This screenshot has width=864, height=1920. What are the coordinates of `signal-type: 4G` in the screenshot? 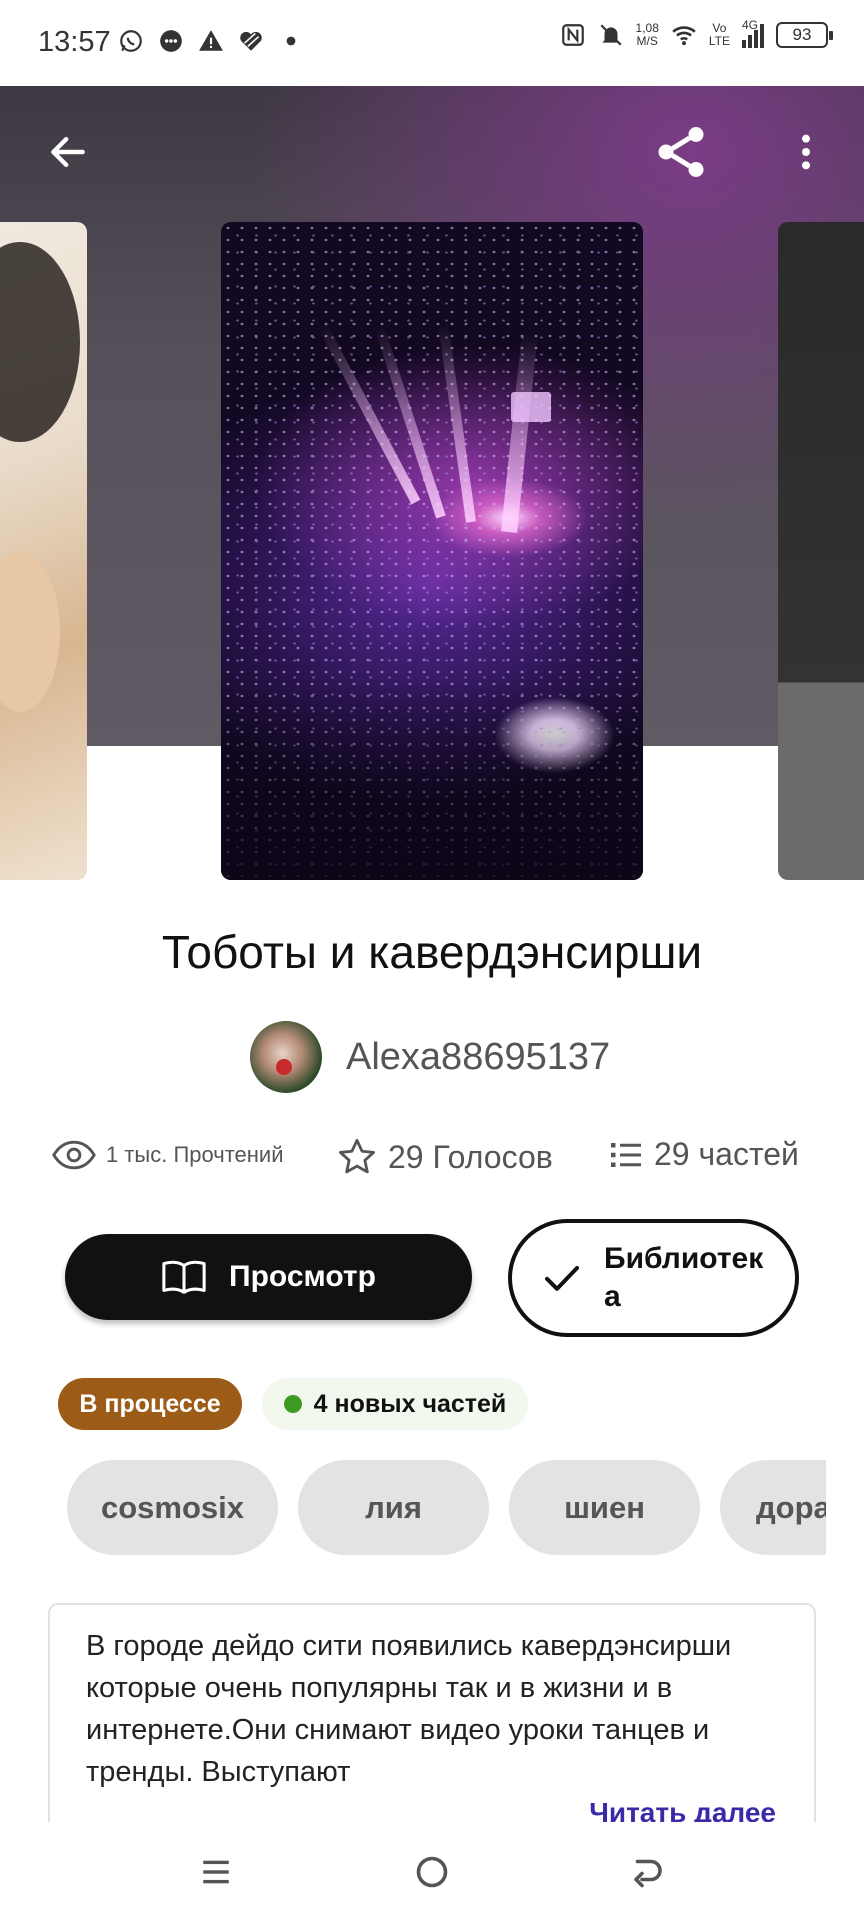 It's located at (750, 25).